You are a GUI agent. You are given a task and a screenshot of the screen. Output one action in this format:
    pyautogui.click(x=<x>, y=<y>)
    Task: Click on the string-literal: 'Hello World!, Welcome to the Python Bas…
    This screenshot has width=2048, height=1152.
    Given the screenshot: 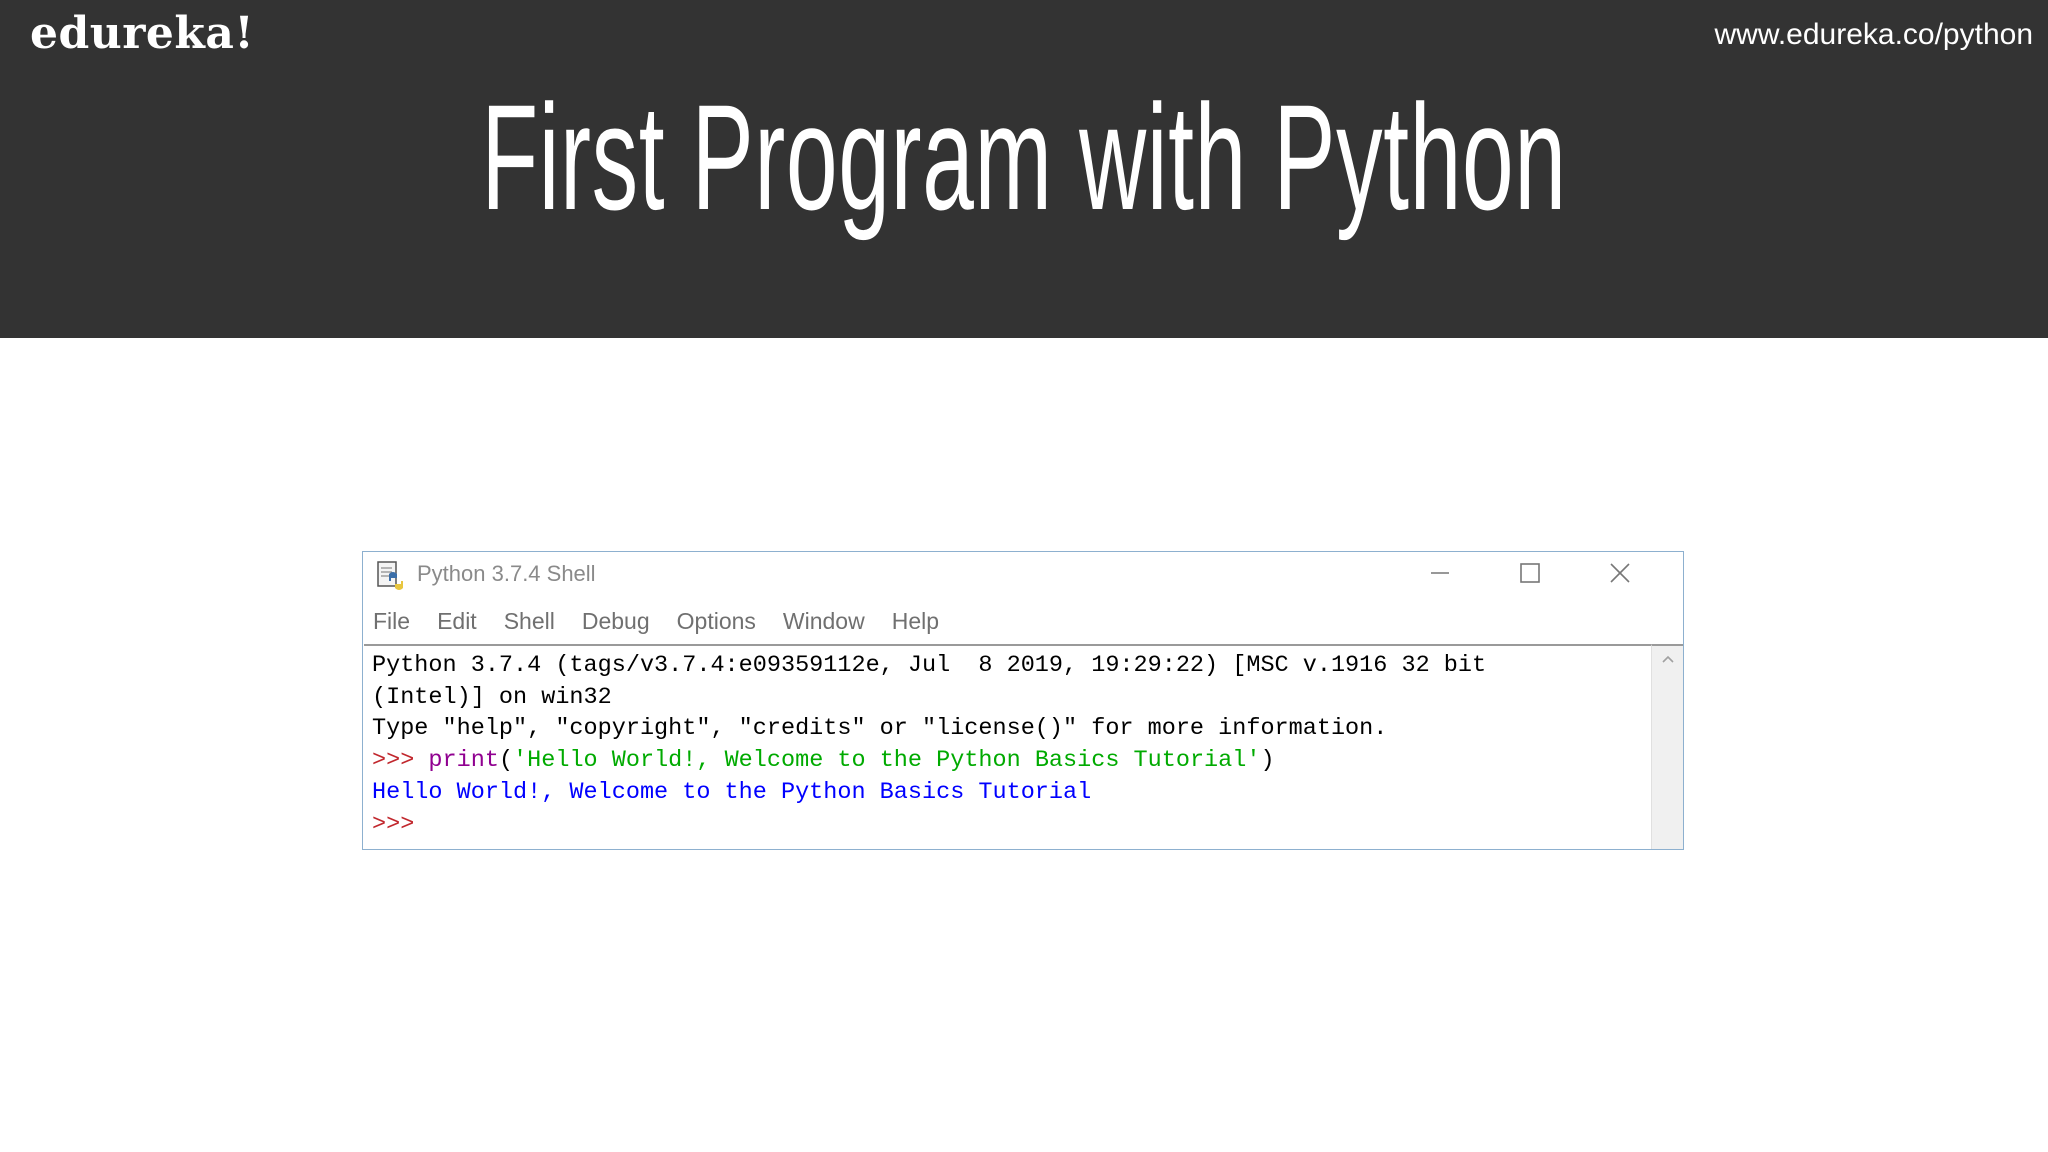 What is the action you would take?
    pyautogui.click(x=887, y=761)
    